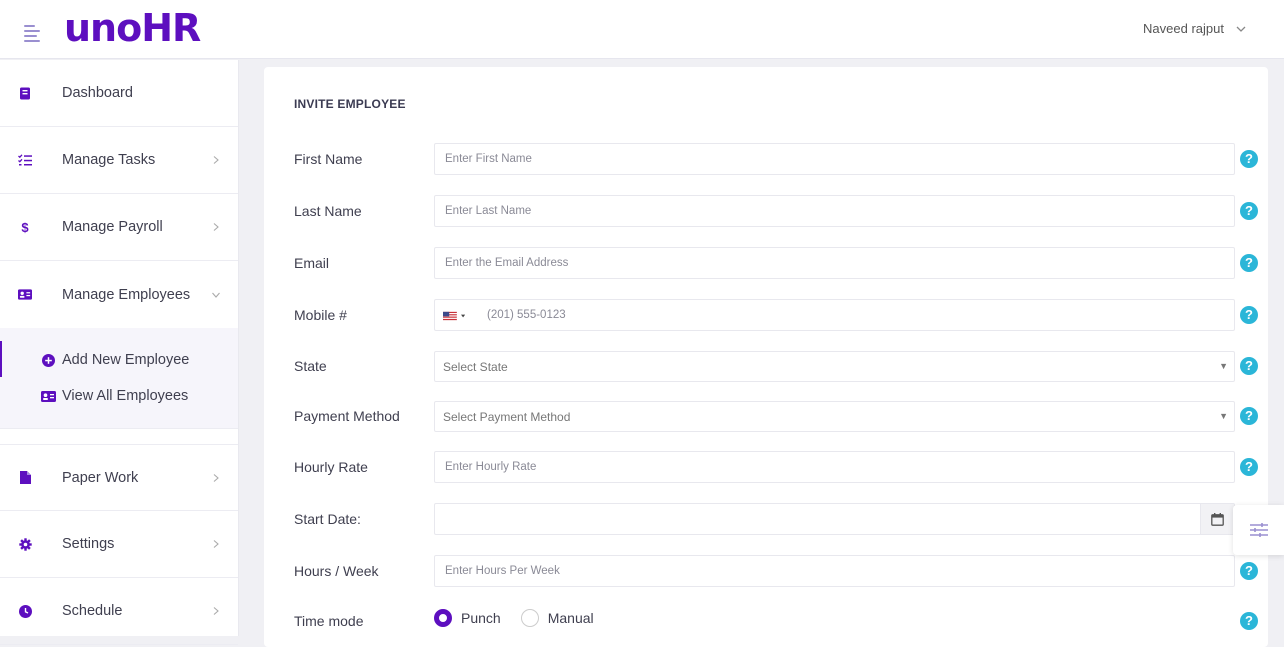 This screenshot has height=647, width=1284. I want to click on sliders-icon, so click(1258, 530).